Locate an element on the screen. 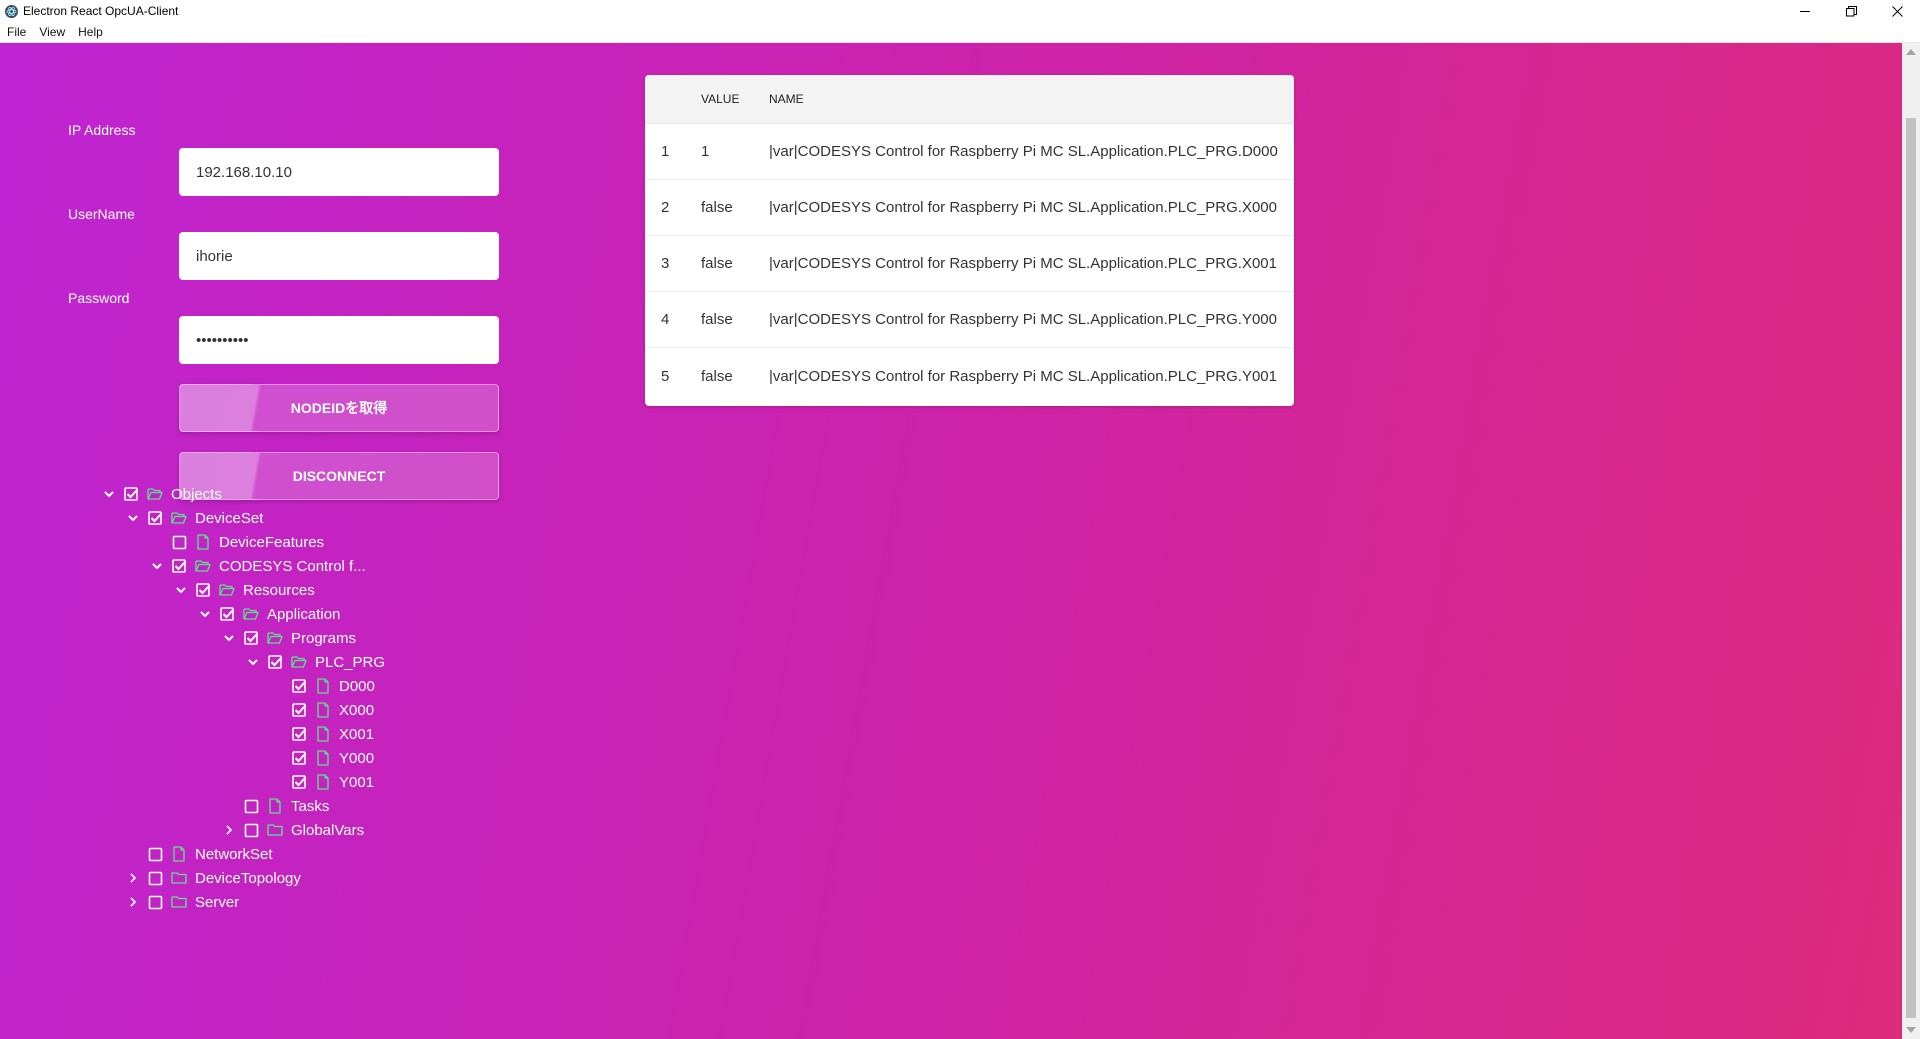  header-value: VALUE is located at coordinates (735, 99).